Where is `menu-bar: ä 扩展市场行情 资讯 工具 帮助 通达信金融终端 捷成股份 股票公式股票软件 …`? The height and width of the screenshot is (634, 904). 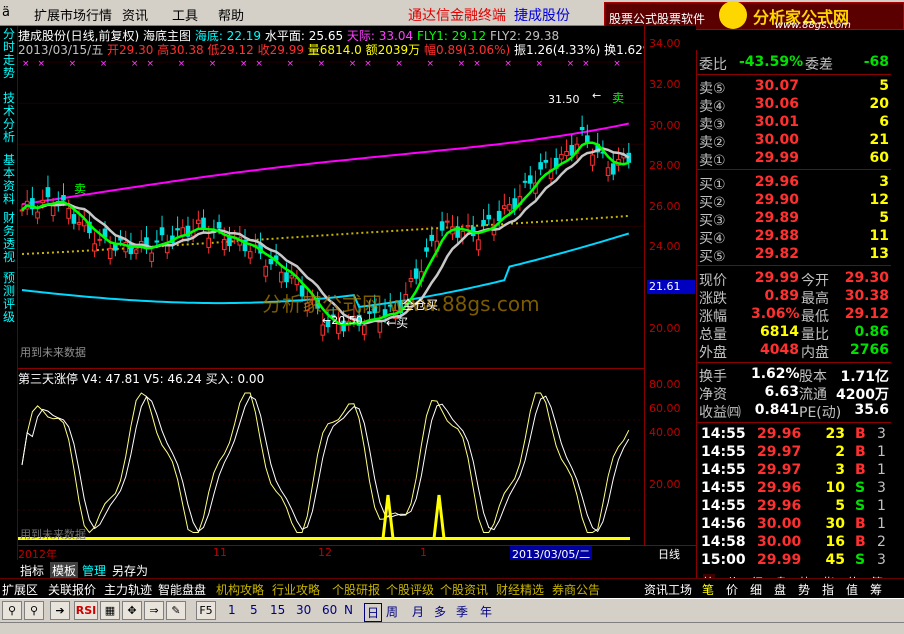 menu-bar: ä 扩展市场行情 资讯 工具 帮助 通达信金融终端 捷成股份 股票公式股票软件 … is located at coordinates (452, 15).